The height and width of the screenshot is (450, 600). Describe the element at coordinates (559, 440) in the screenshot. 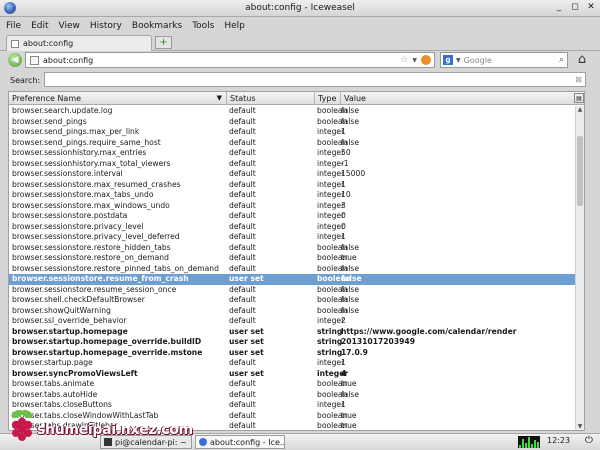

I see `clock: 12:23` at that location.